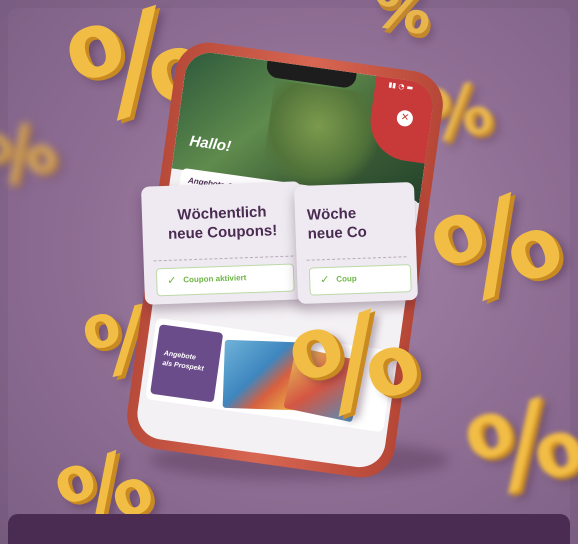 This screenshot has width=578, height=544. I want to click on coupon-activated-button: ✓ Coupon aktiviert, so click(225, 280).